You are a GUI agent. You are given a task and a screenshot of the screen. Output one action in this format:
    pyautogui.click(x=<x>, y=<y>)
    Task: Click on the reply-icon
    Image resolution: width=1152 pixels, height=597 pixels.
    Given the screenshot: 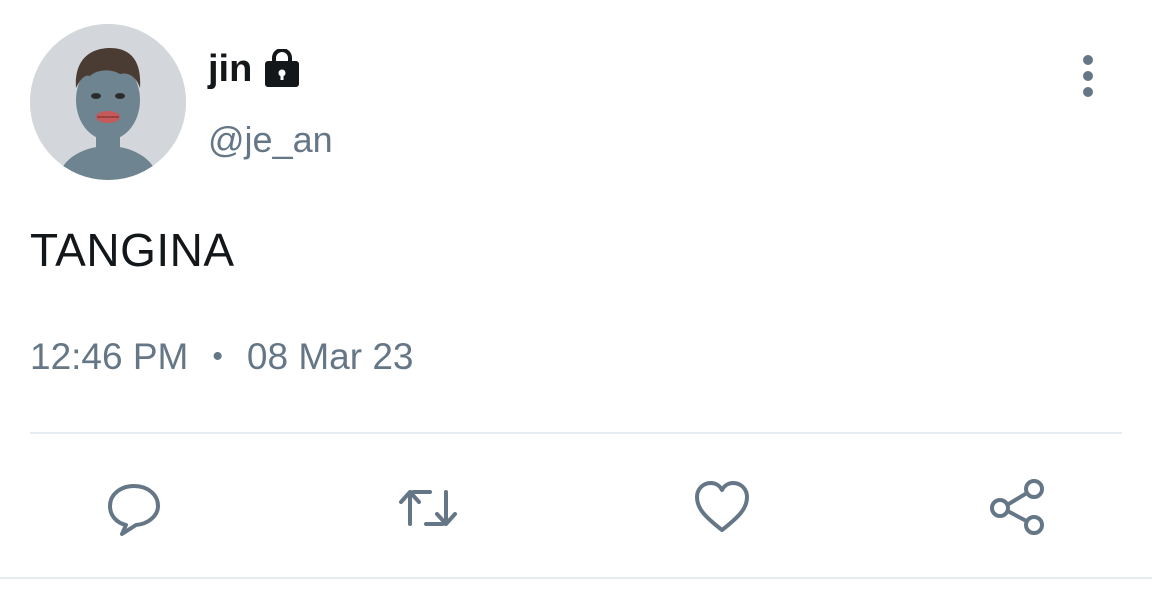 What is the action you would take?
    pyautogui.click(x=134, y=510)
    